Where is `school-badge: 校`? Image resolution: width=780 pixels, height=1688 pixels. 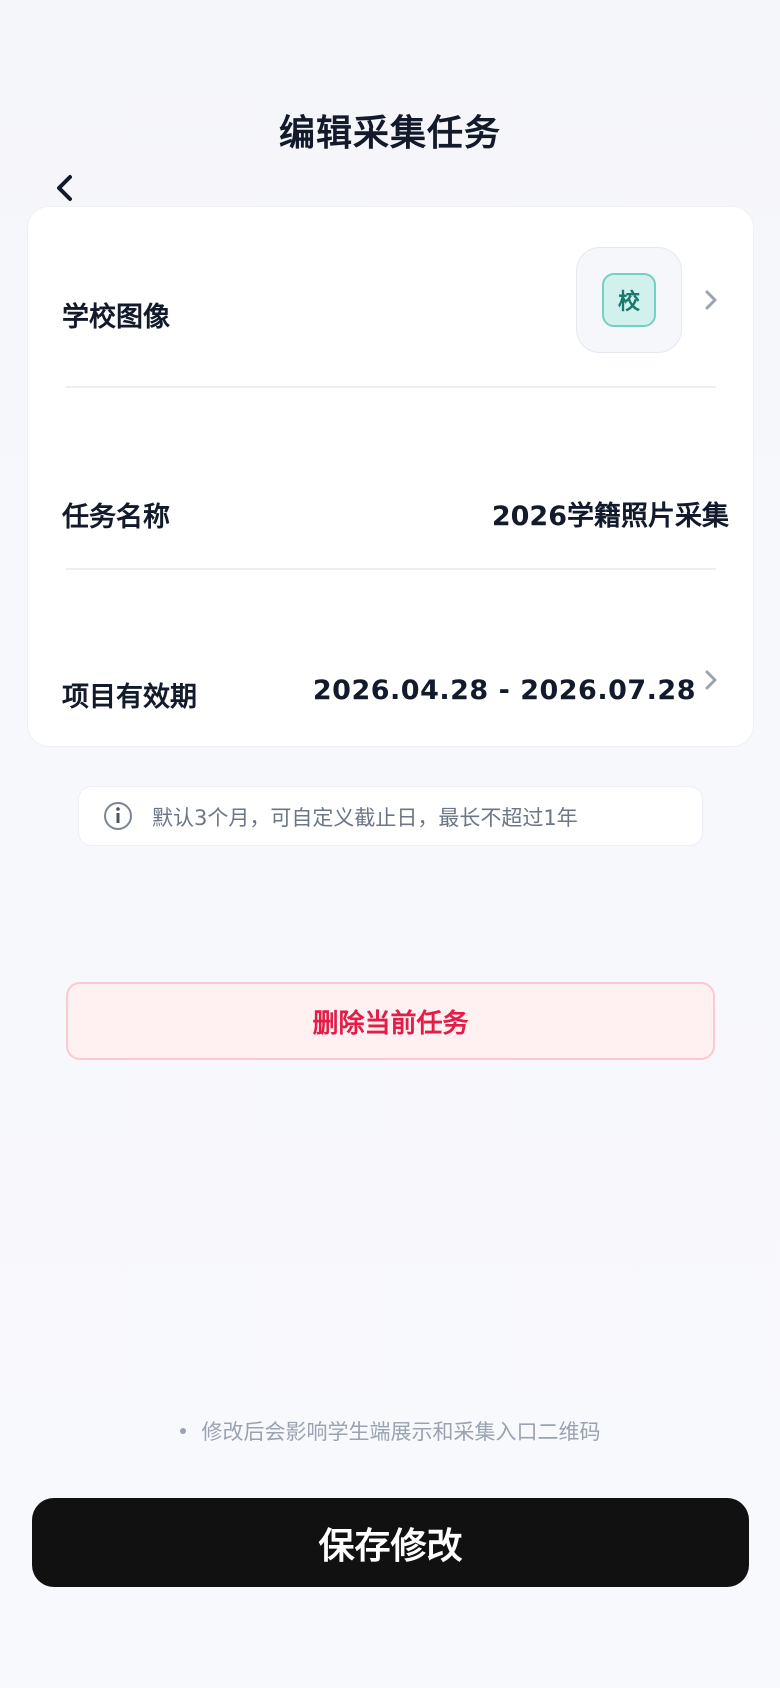 school-badge: 校 is located at coordinates (629, 300).